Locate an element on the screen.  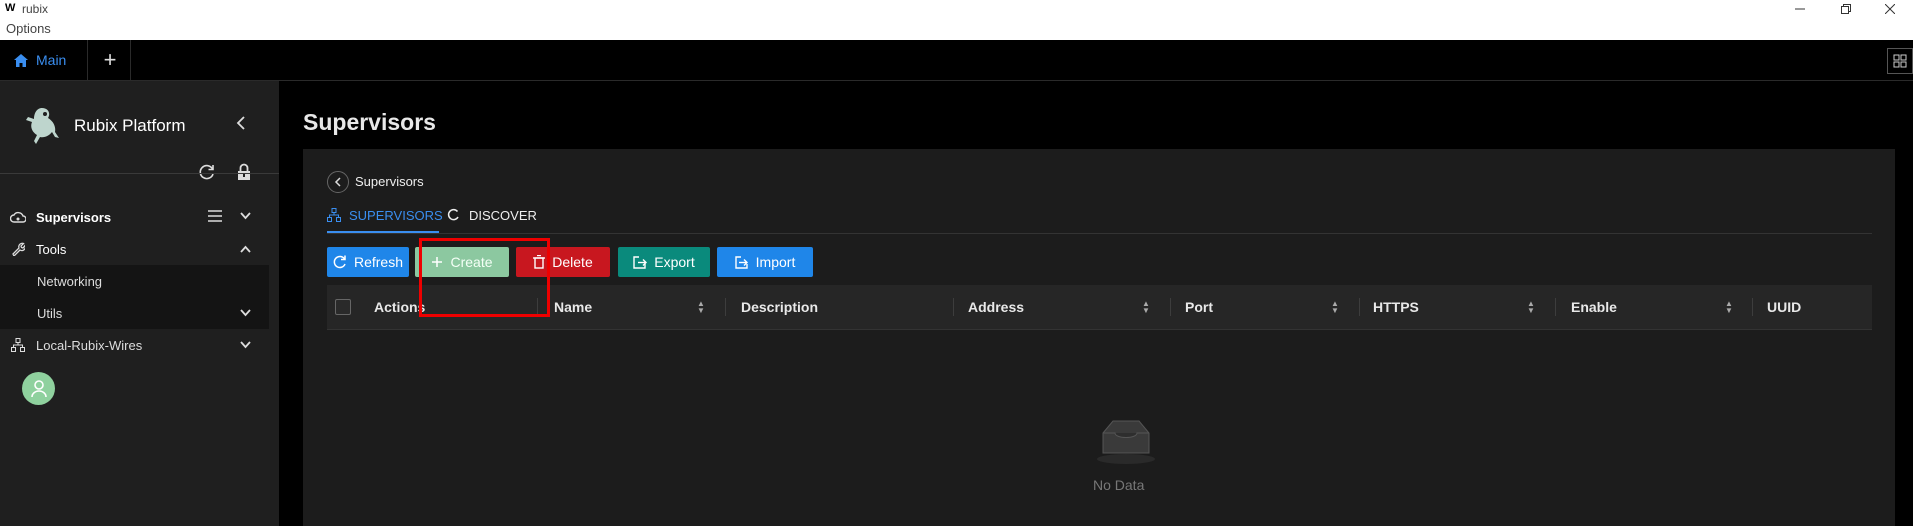
add-tab-button: + is located at coordinates (110, 60).